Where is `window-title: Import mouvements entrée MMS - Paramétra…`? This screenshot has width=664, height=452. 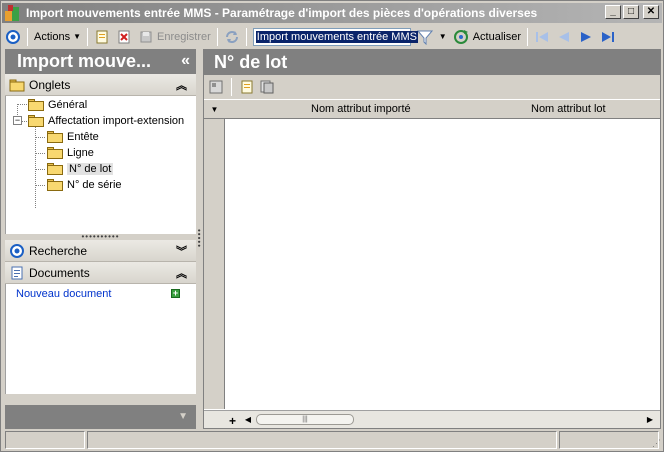 window-title: Import mouvements entrée MMS - Paramétra… is located at coordinates (282, 13).